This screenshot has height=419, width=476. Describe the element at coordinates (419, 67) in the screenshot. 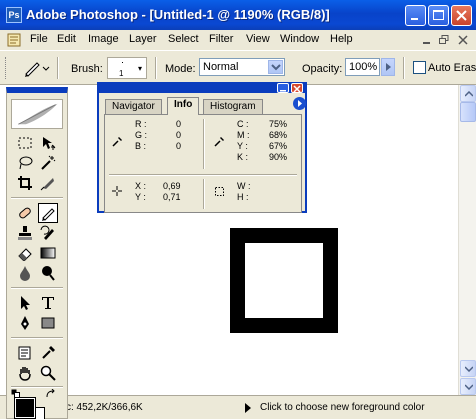

I see `auto-erase-checkbox` at that location.